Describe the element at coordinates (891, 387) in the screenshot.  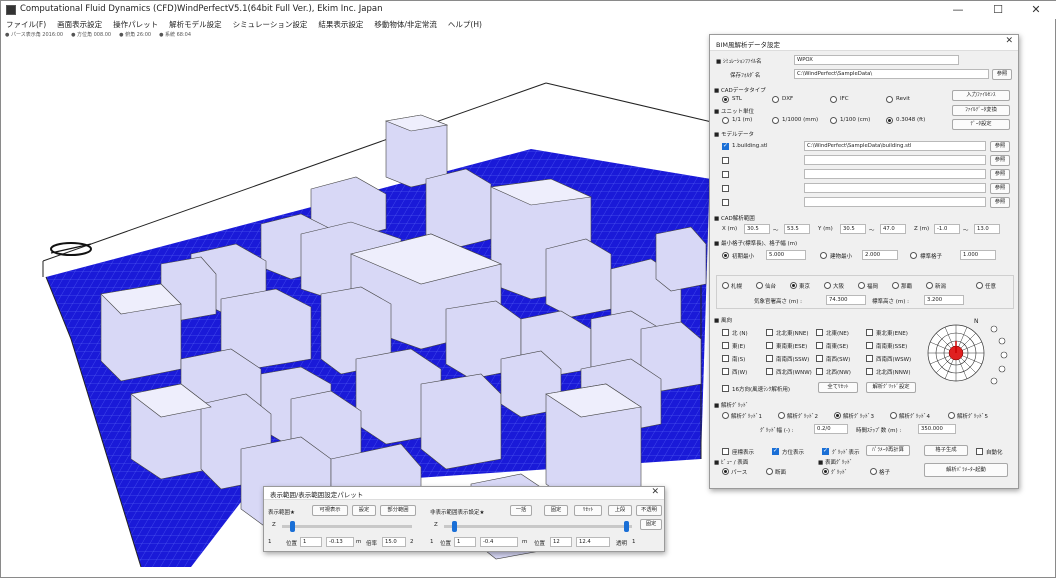
I see `compass-setting-button: 解析ｸﾞﾘｯﾄﾞ設定` at that location.